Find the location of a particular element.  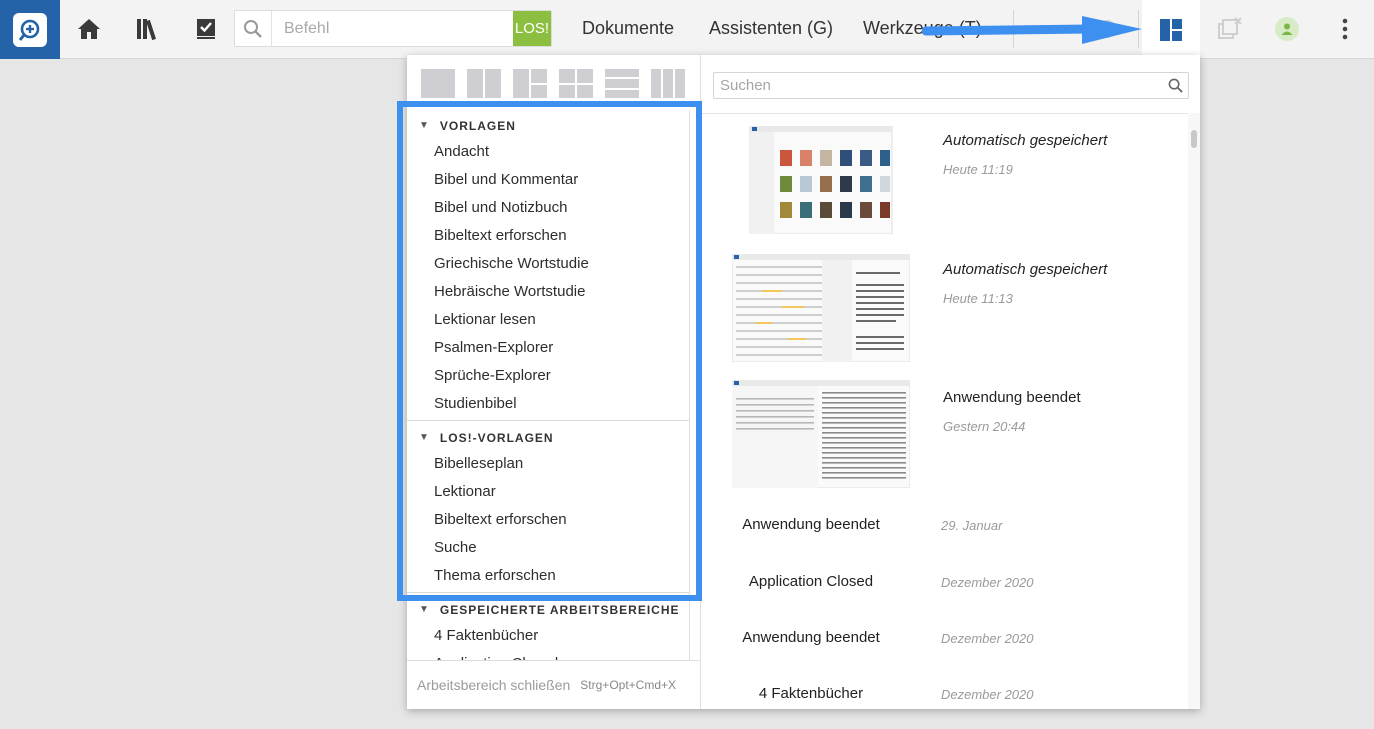

section-header: ▼ GESPEICHERTE ARBEITSBEREICHE is located at coordinates (548, 609).